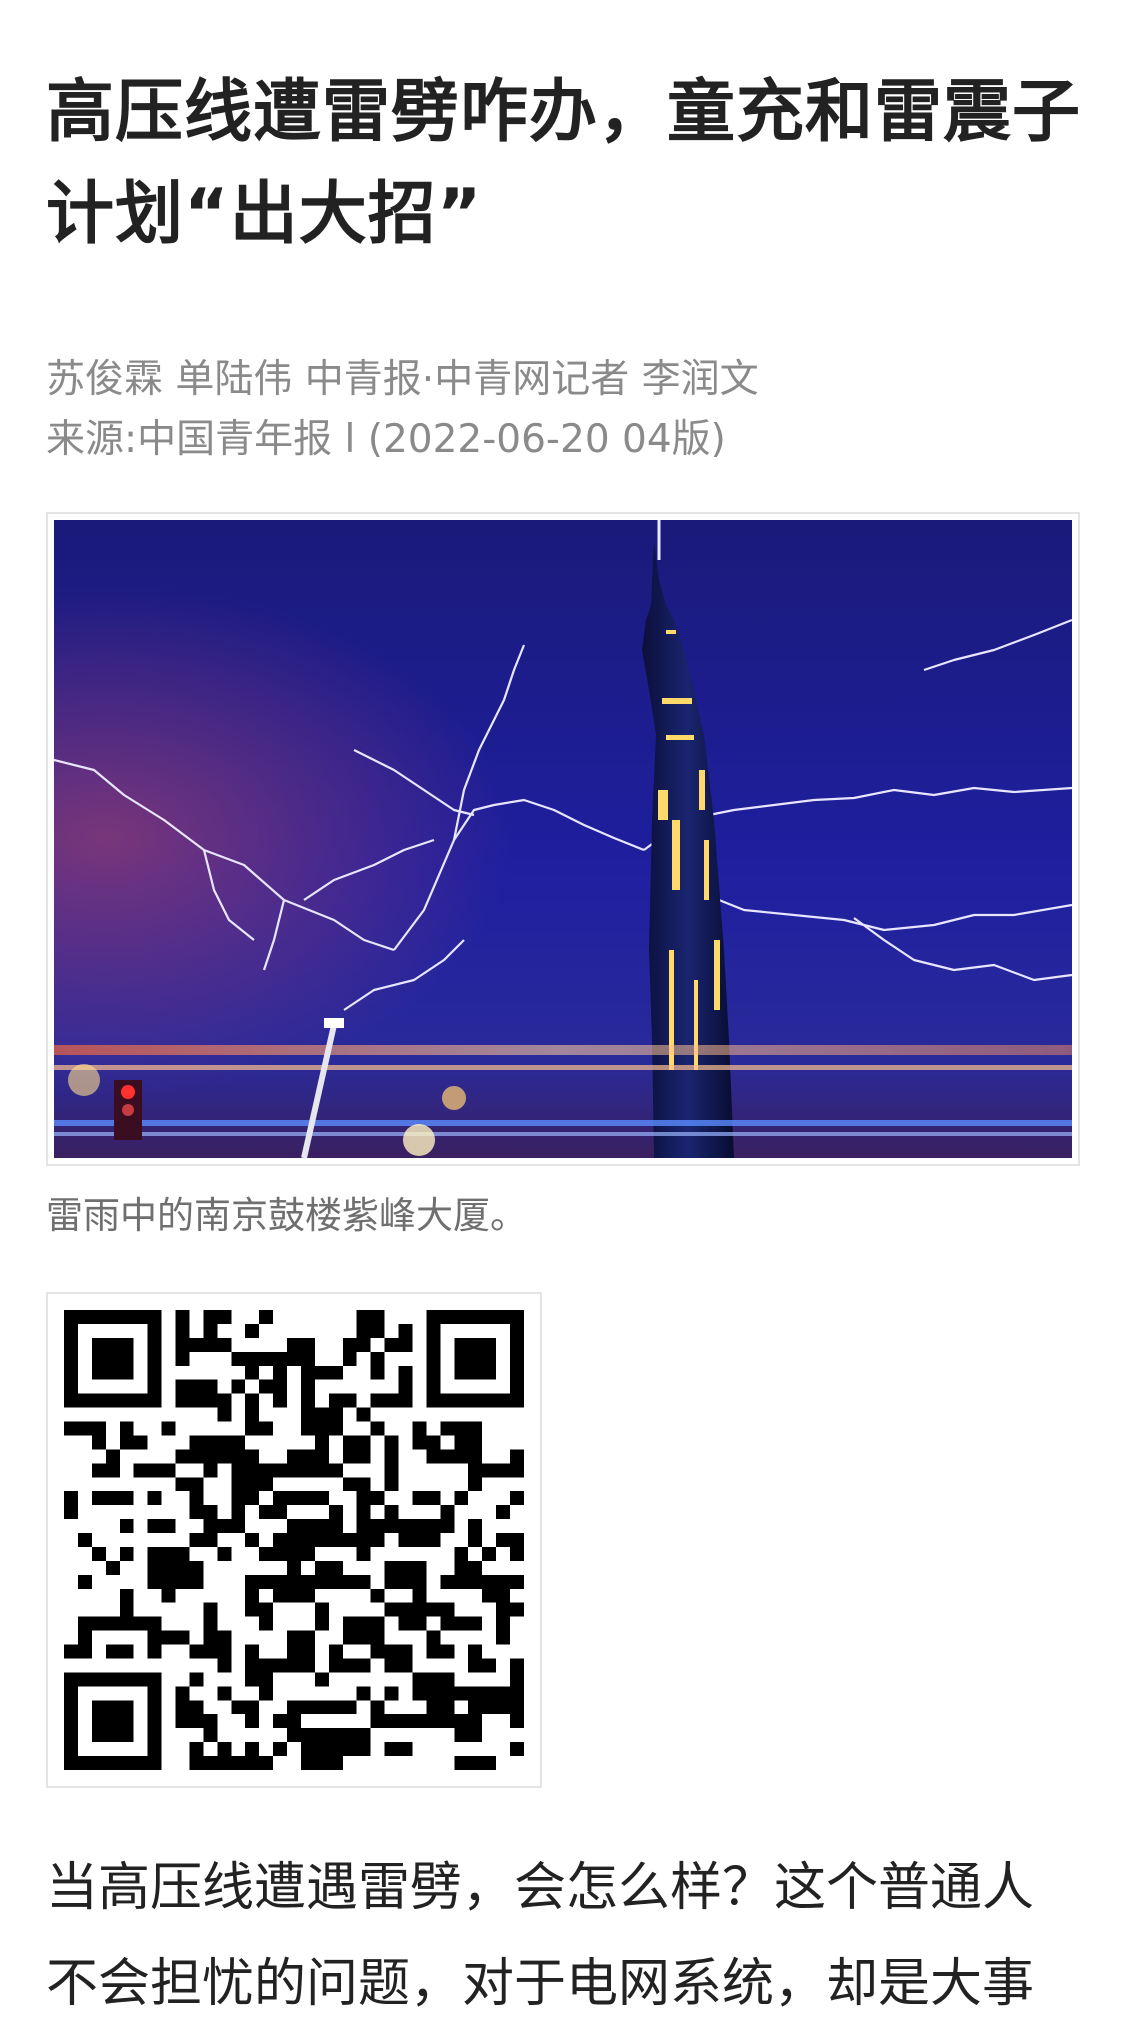  Describe the element at coordinates (540, 1936) in the screenshot. I see `article-paragraph: 当高压线遭遇雷劈，会怎么样？这个普通人不会担忧的问题，对于电网系统，却是大事` at that location.